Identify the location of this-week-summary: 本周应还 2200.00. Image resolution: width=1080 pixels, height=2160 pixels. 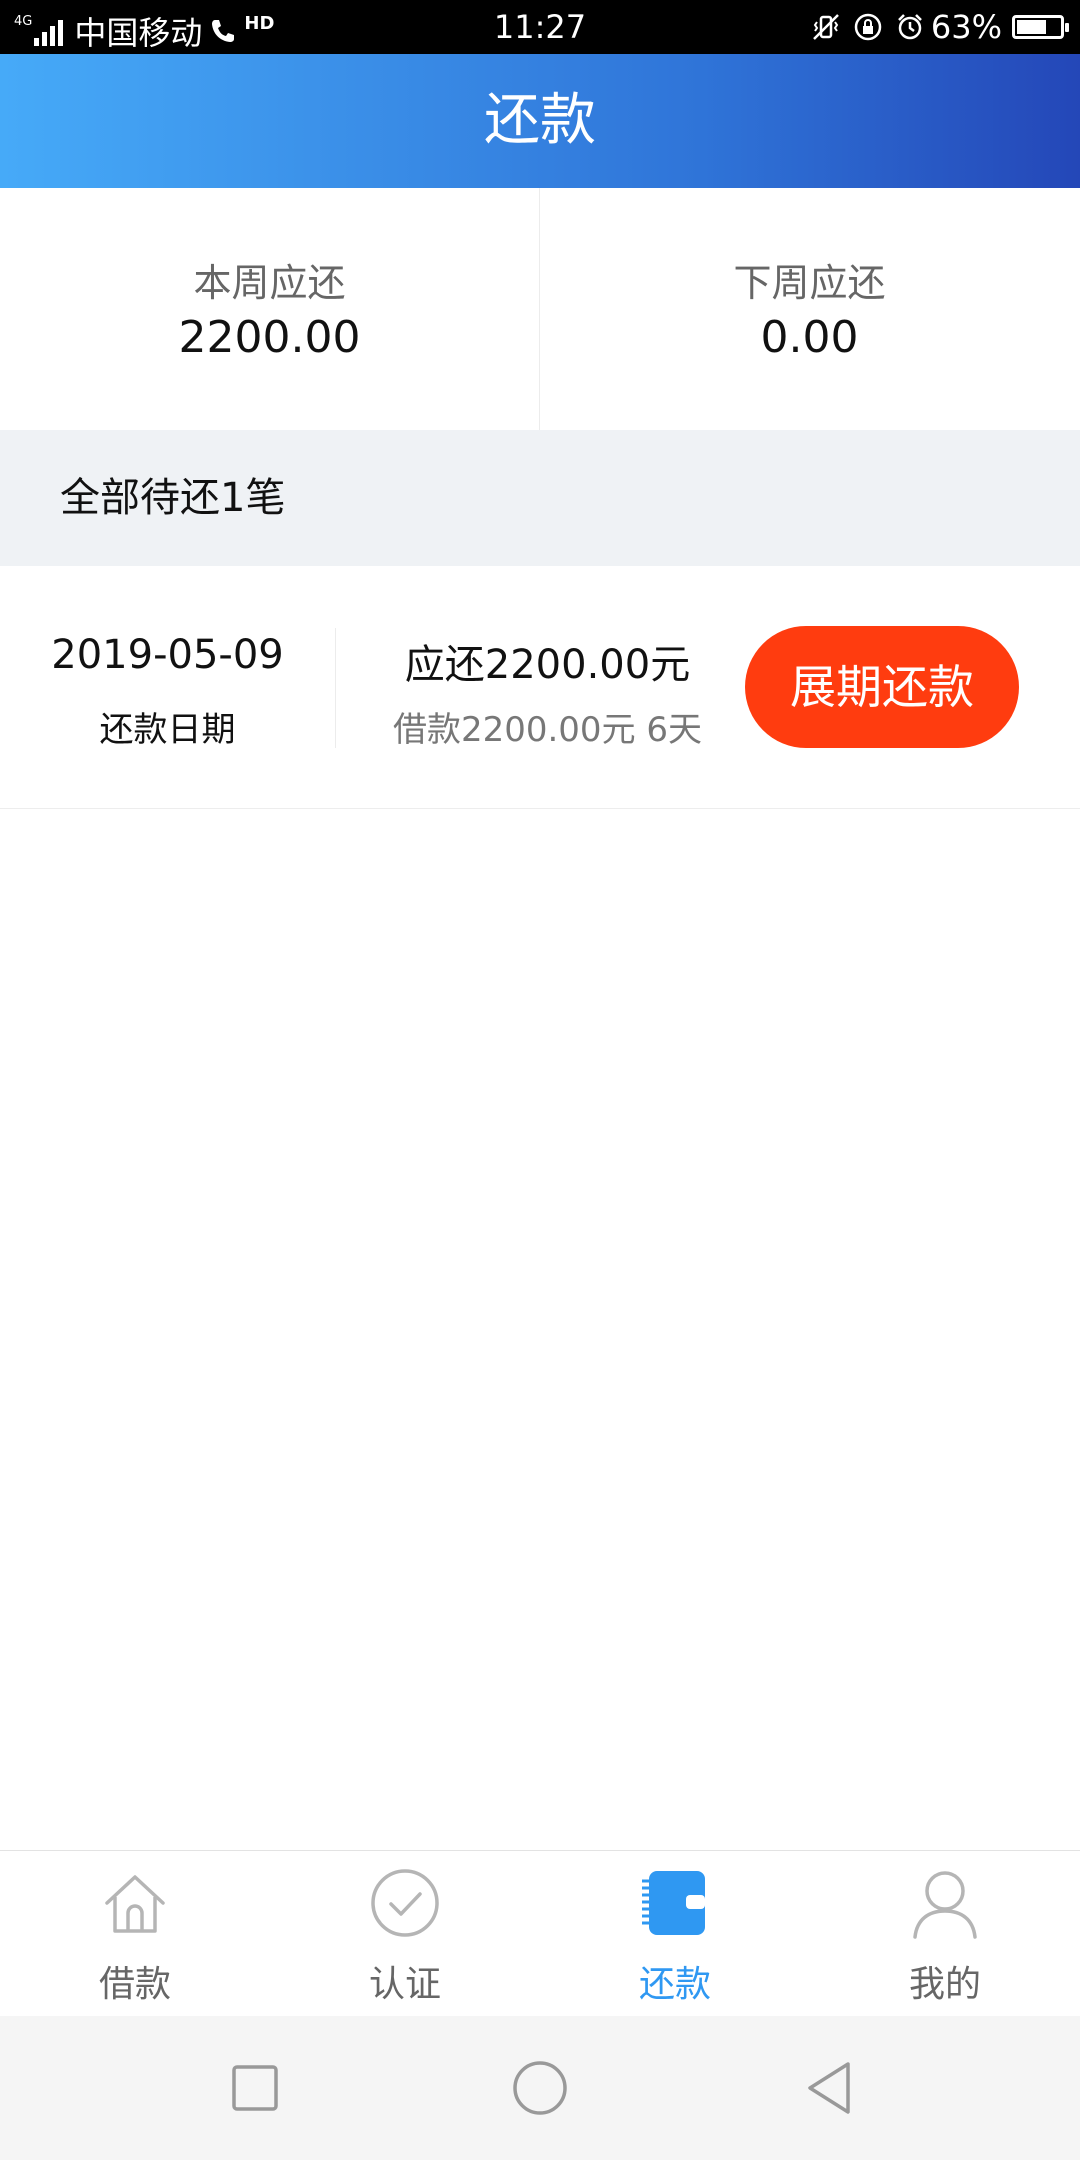
(269, 309).